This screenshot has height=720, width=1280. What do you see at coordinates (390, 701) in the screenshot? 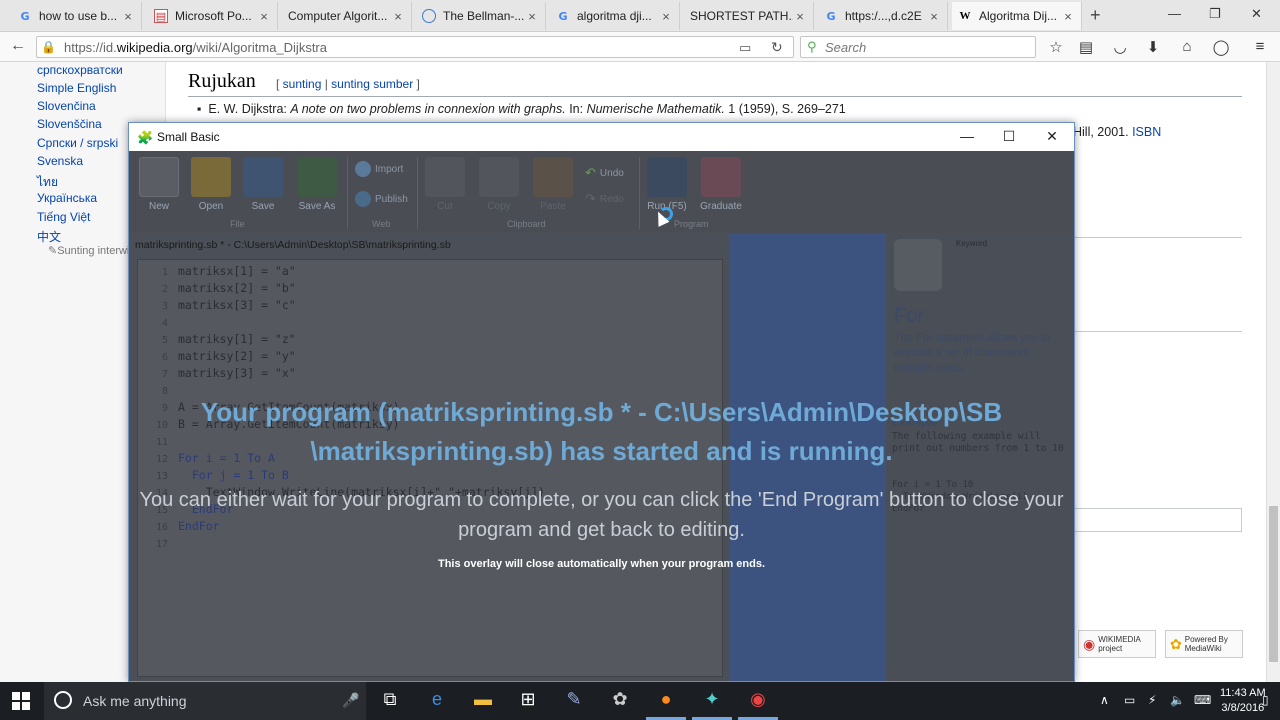
I see `task-view-icon: ⧉` at bounding box center [390, 701].